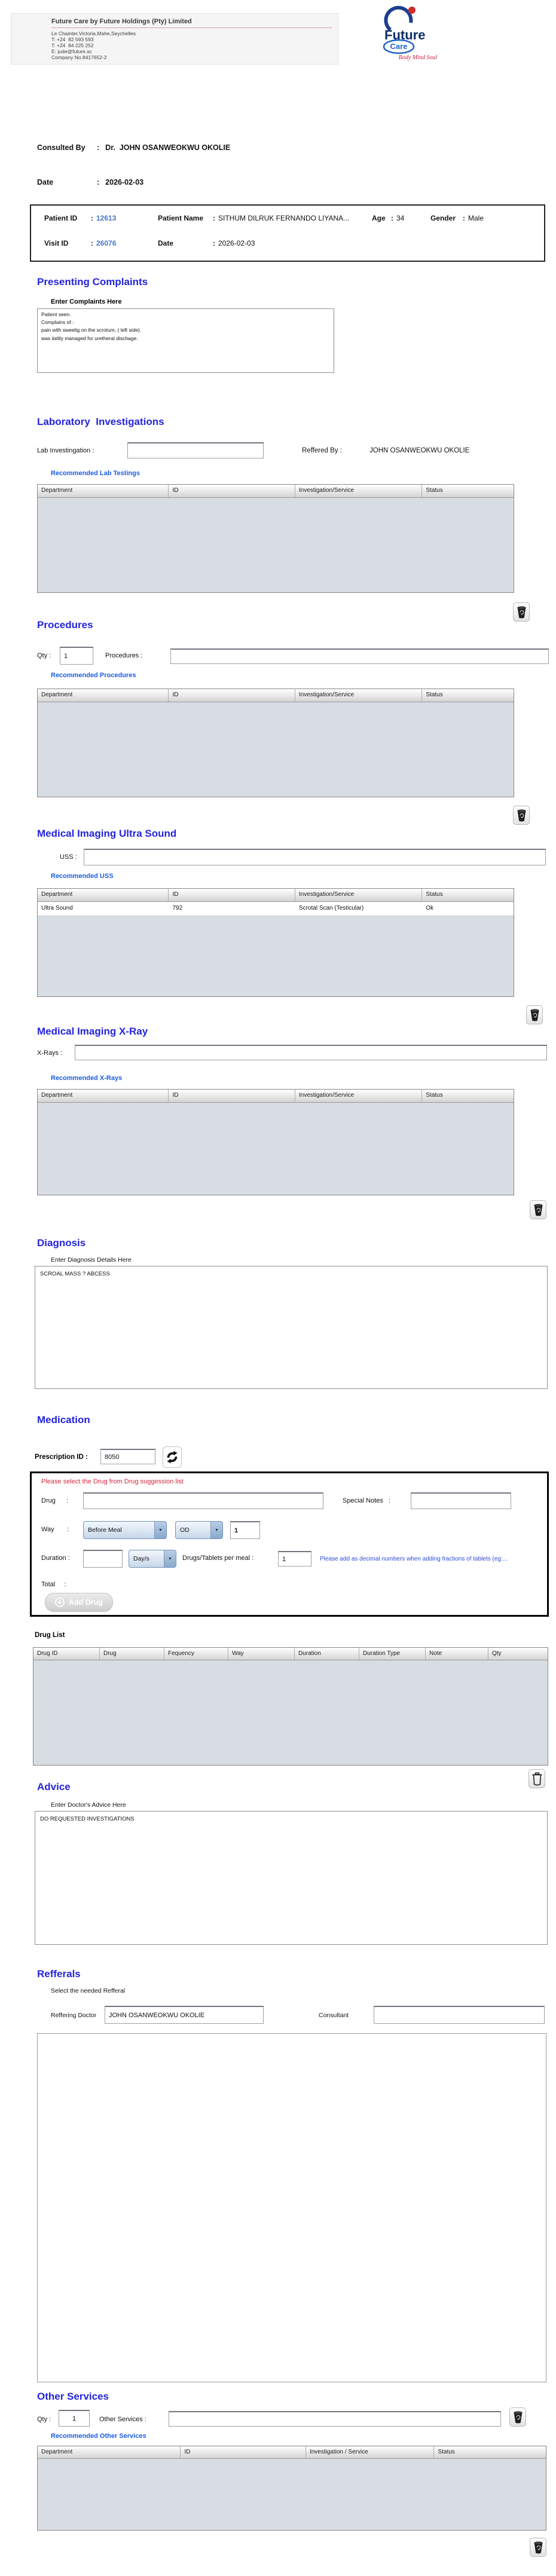 The height and width of the screenshot is (2576, 556). I want to click on frequency-select: OD ▼, so click(199, 1530).